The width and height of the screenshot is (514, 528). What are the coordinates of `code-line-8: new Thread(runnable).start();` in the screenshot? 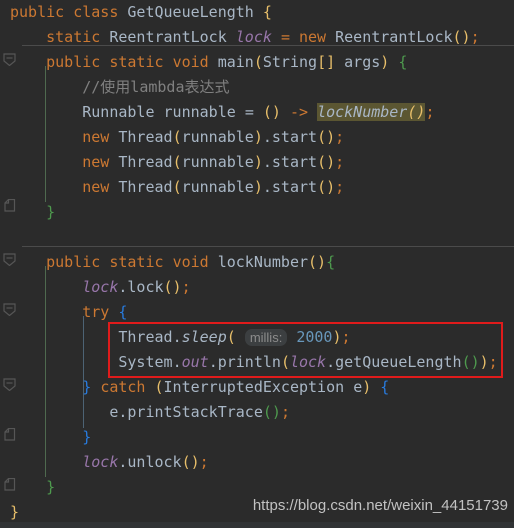 It's located at (257, 187).